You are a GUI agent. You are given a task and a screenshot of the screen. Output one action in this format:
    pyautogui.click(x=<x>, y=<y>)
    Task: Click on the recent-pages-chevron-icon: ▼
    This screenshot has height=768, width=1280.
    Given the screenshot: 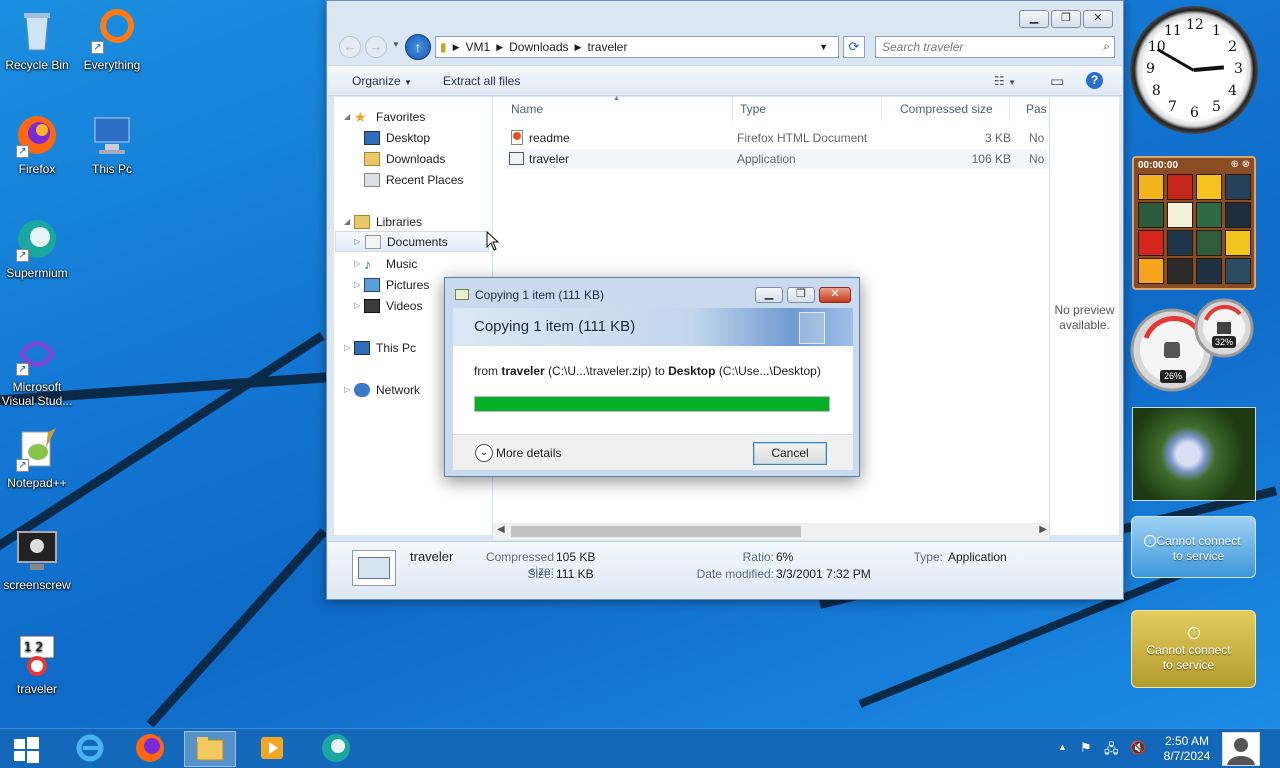 What is the action you would take?
    pyautogui.click(x=396, y=44)
    